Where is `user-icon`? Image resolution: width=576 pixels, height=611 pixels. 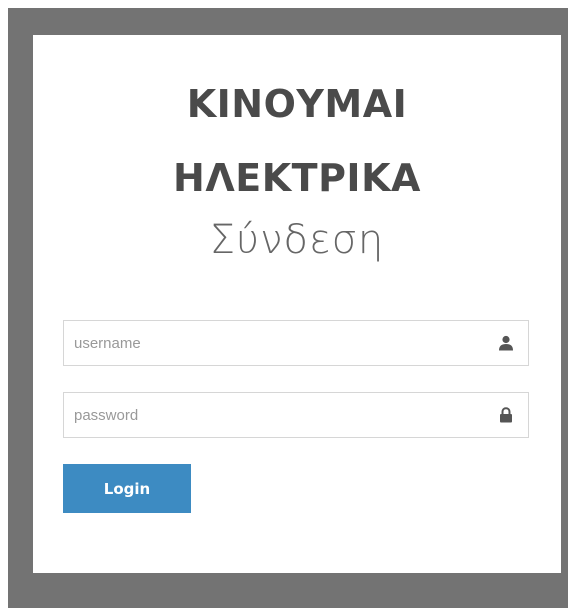
user-icon is located at coordinates (506, 343).